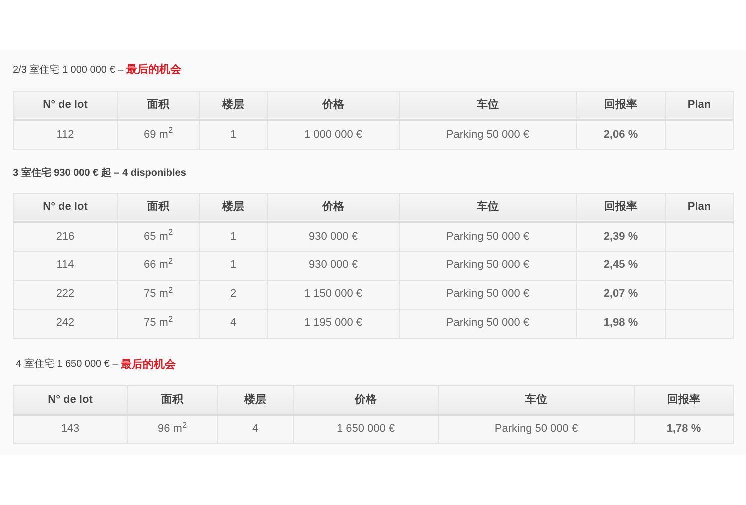 This screenshot has height=505, width=746. What do you see at coordinates (234, 294) in the screenshot?
I see `table-cell: 2` at bounding box center [234, 294].